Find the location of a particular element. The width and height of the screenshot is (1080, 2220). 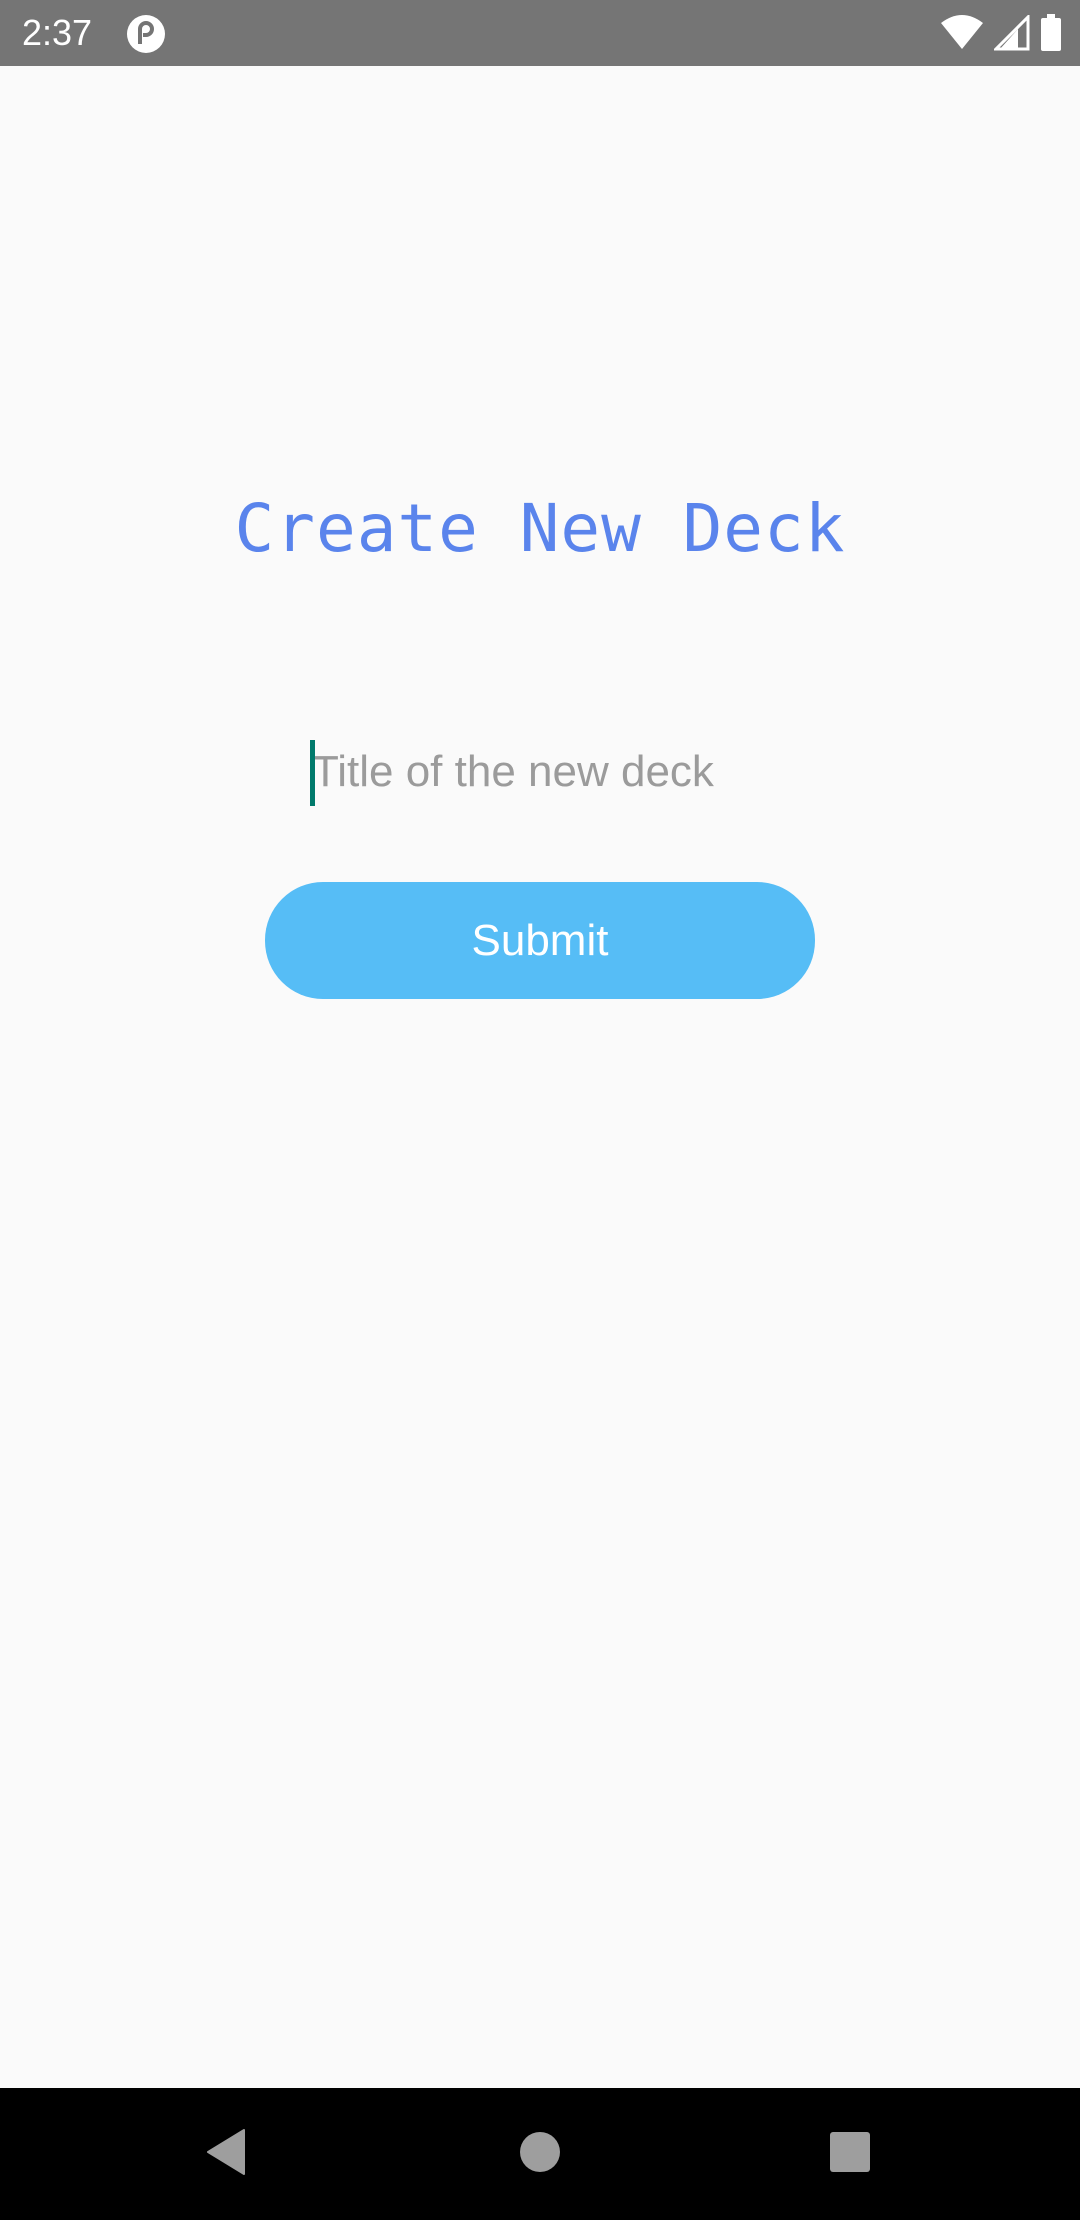

home-icon is located at coordinates (540, 2154).